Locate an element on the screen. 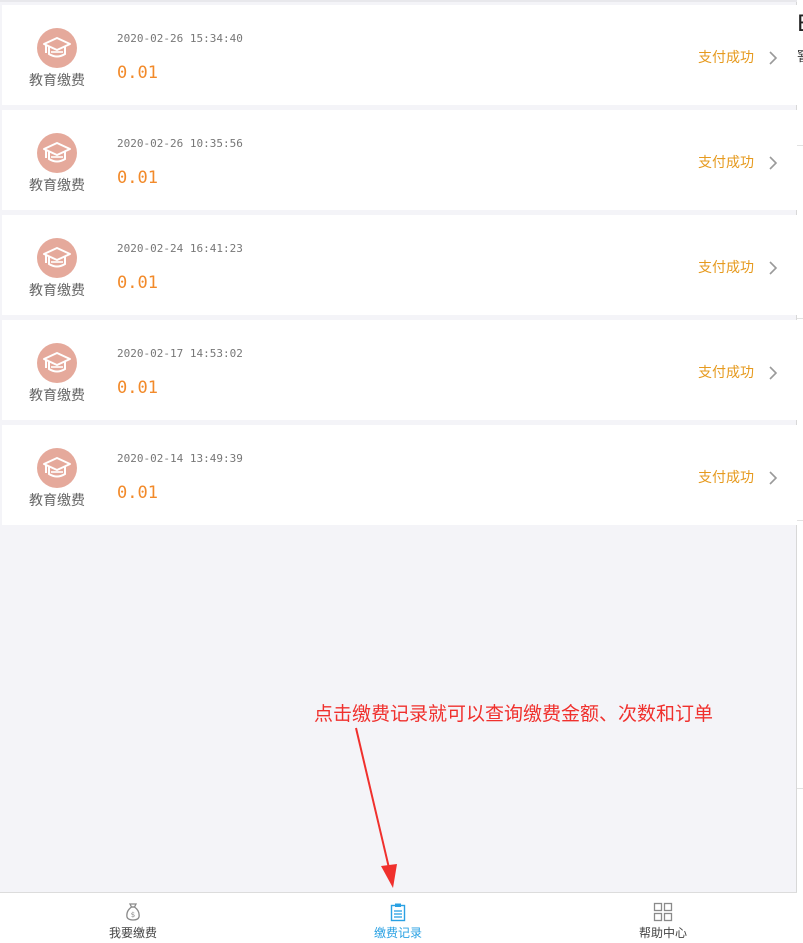 The width and height of the screenshot is (803, 943). money-bag-icon: $ is located at coordinates (133, 912).